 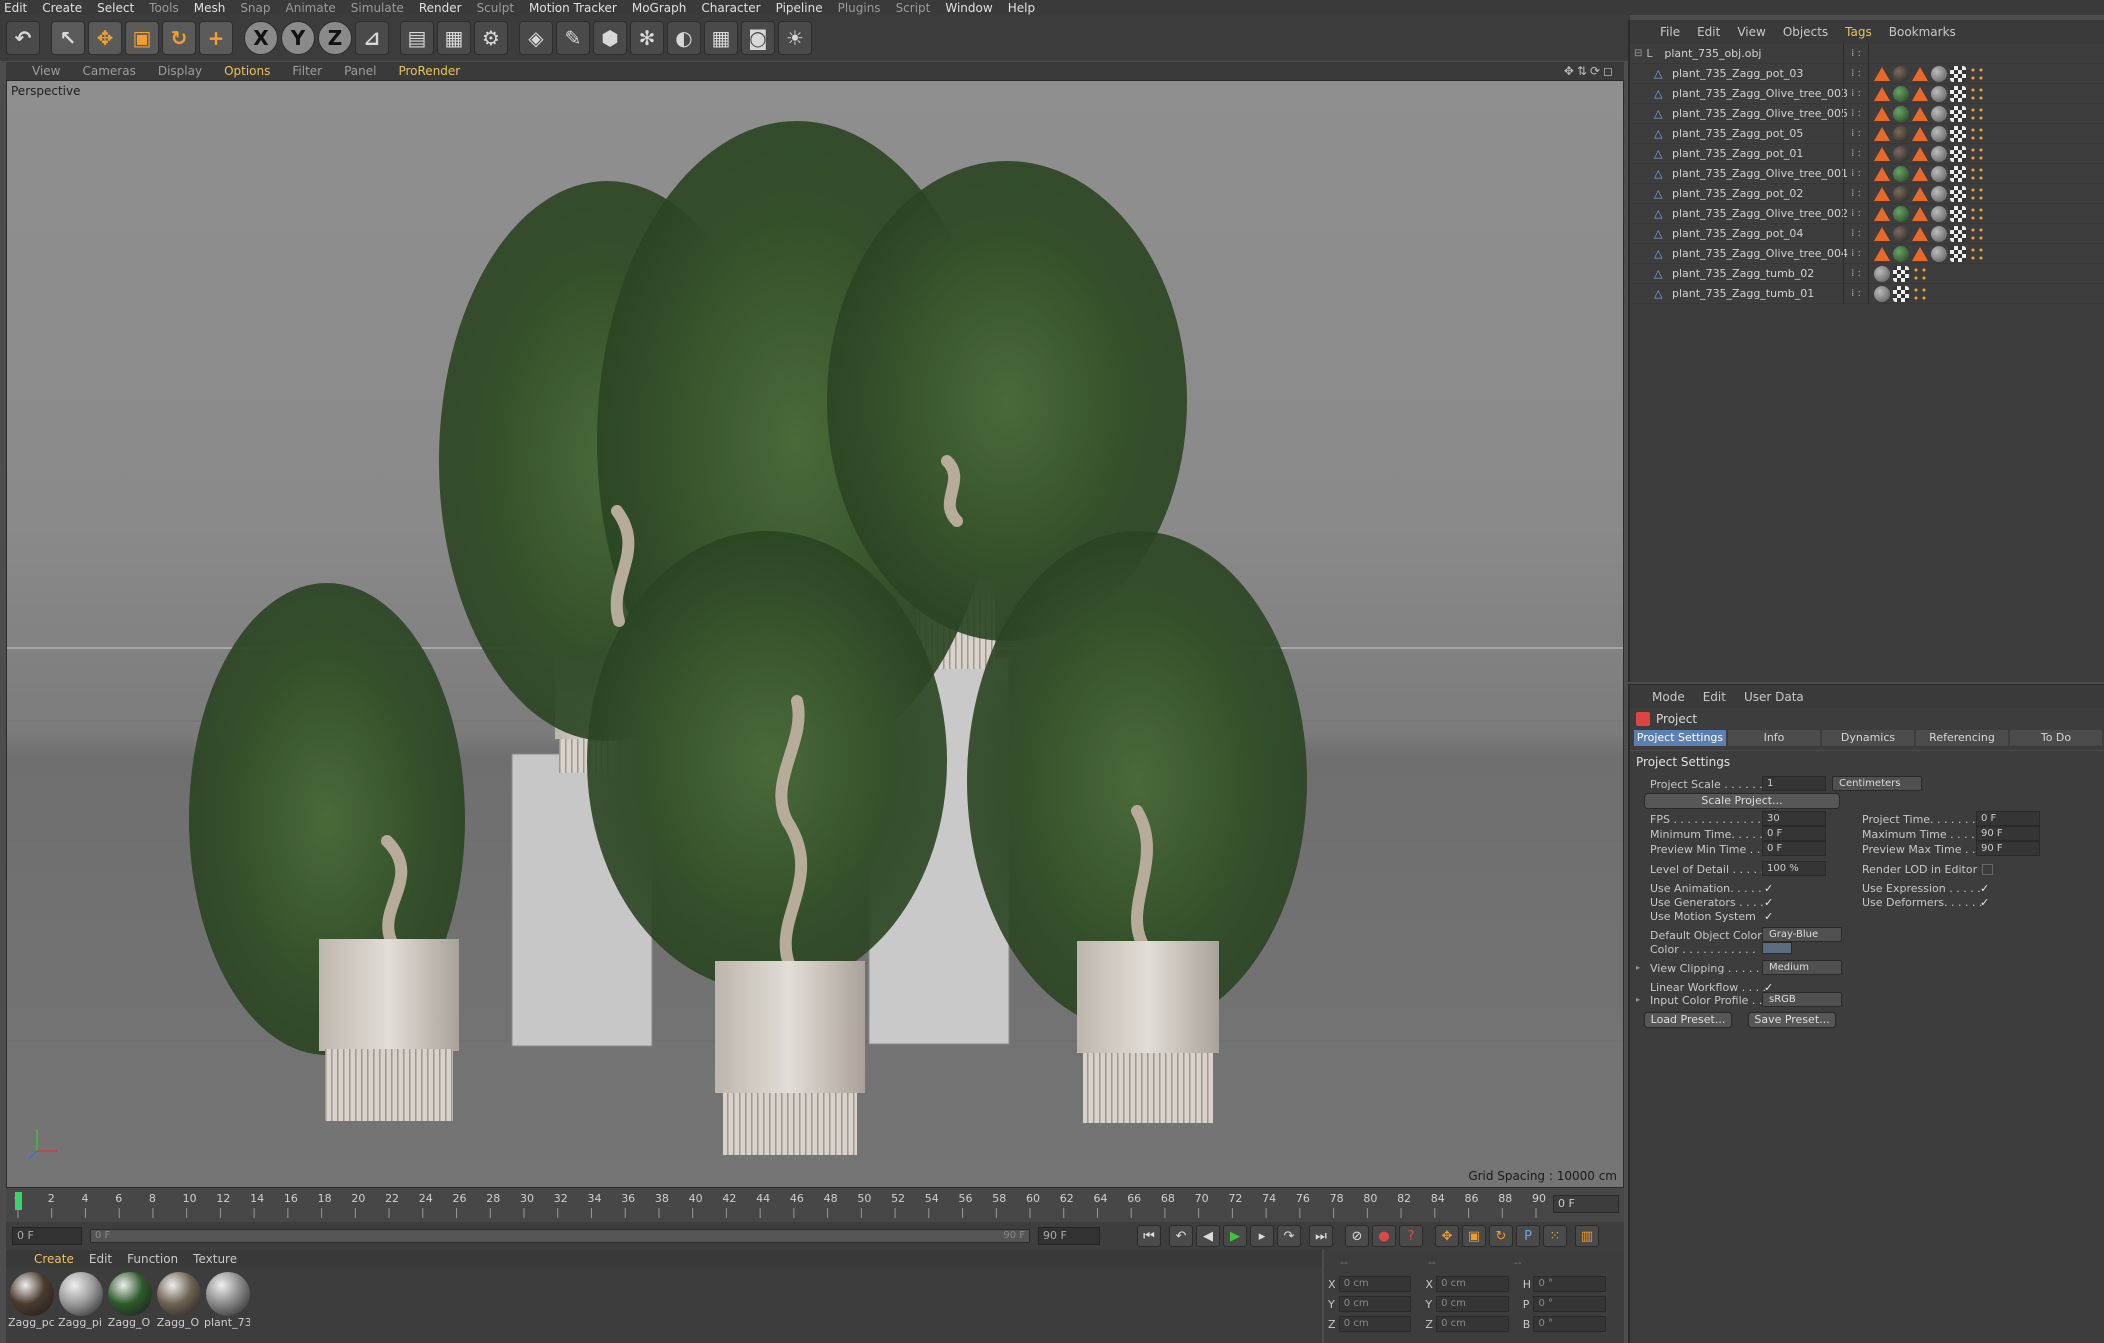 I want to click on object-root-row: ⊟ L plant_735_obj.obj ⁞ :, so click(x=1867, y=53).